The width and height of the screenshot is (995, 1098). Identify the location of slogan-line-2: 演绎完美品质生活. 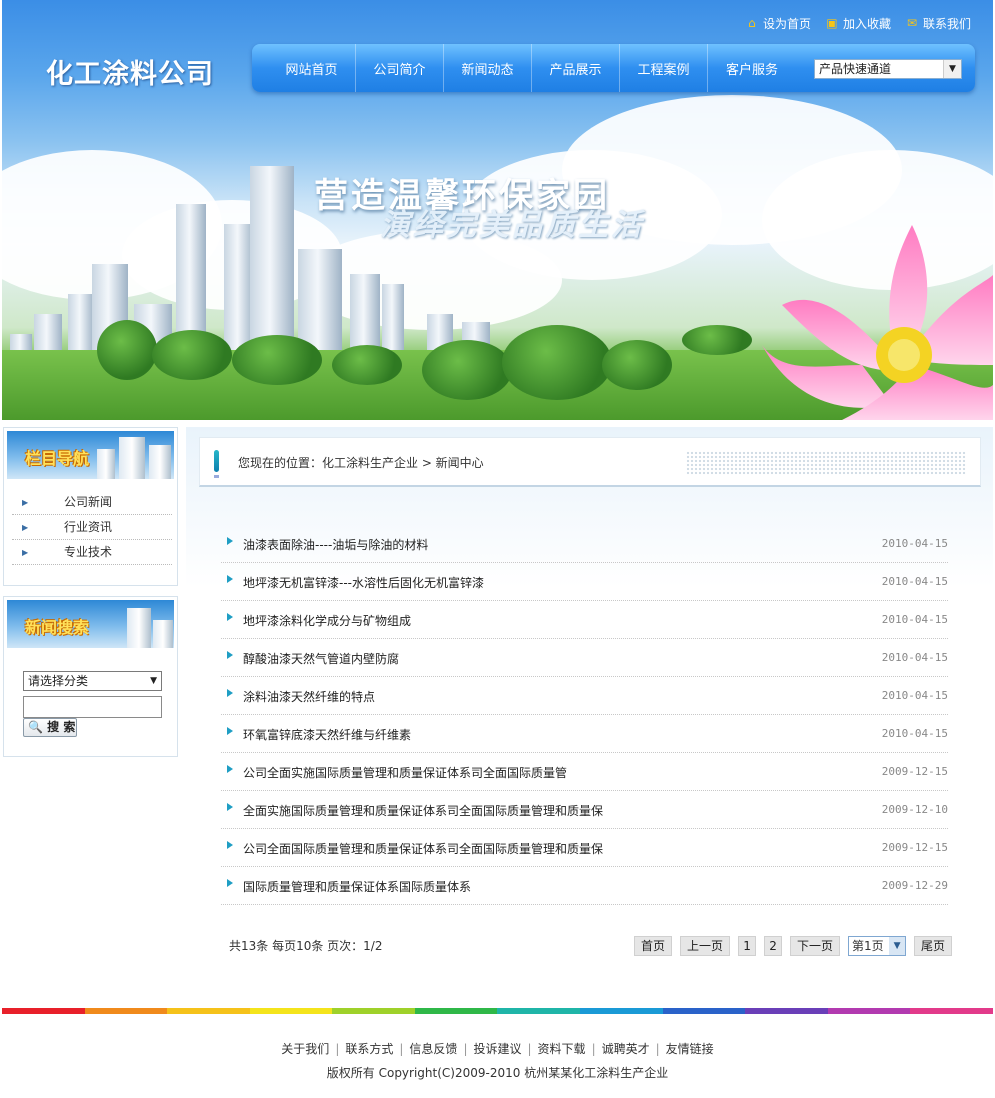
(512, 225).